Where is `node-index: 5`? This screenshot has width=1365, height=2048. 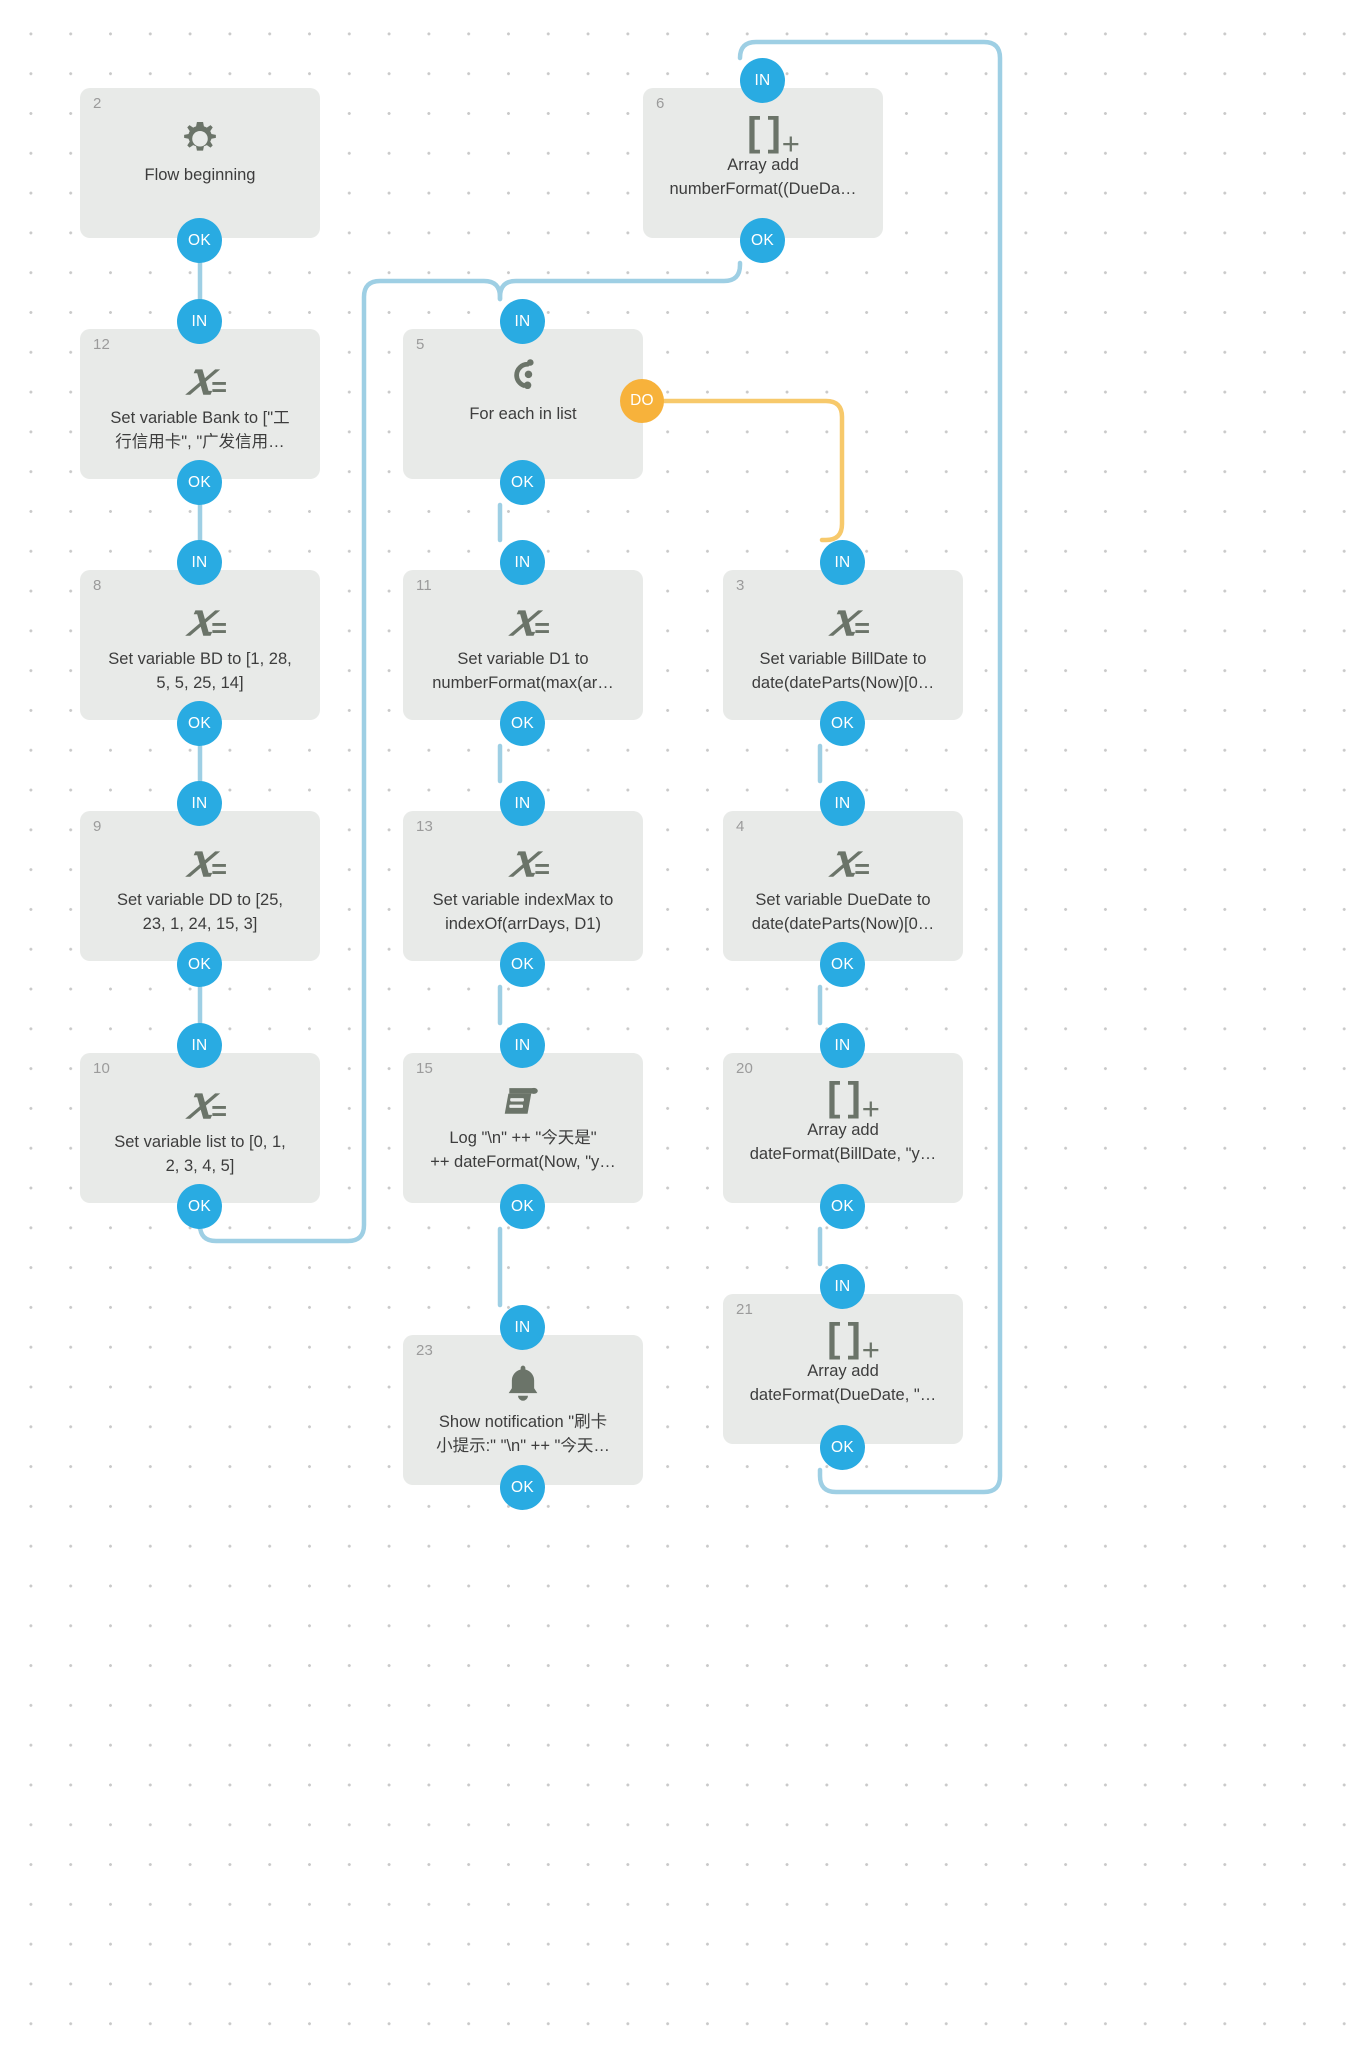
node-index: 5 is located at coordinates (420, 344).